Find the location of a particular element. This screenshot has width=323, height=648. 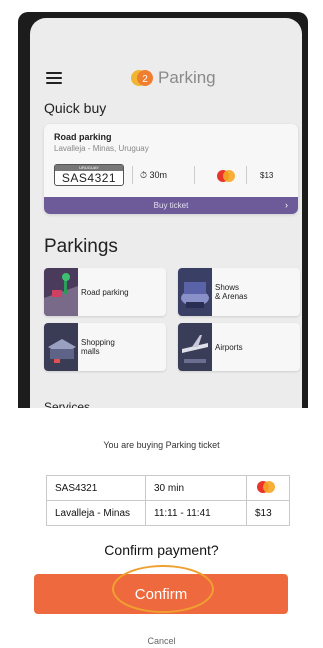

table-cell: 30 min is located at coordinates (196, 488).